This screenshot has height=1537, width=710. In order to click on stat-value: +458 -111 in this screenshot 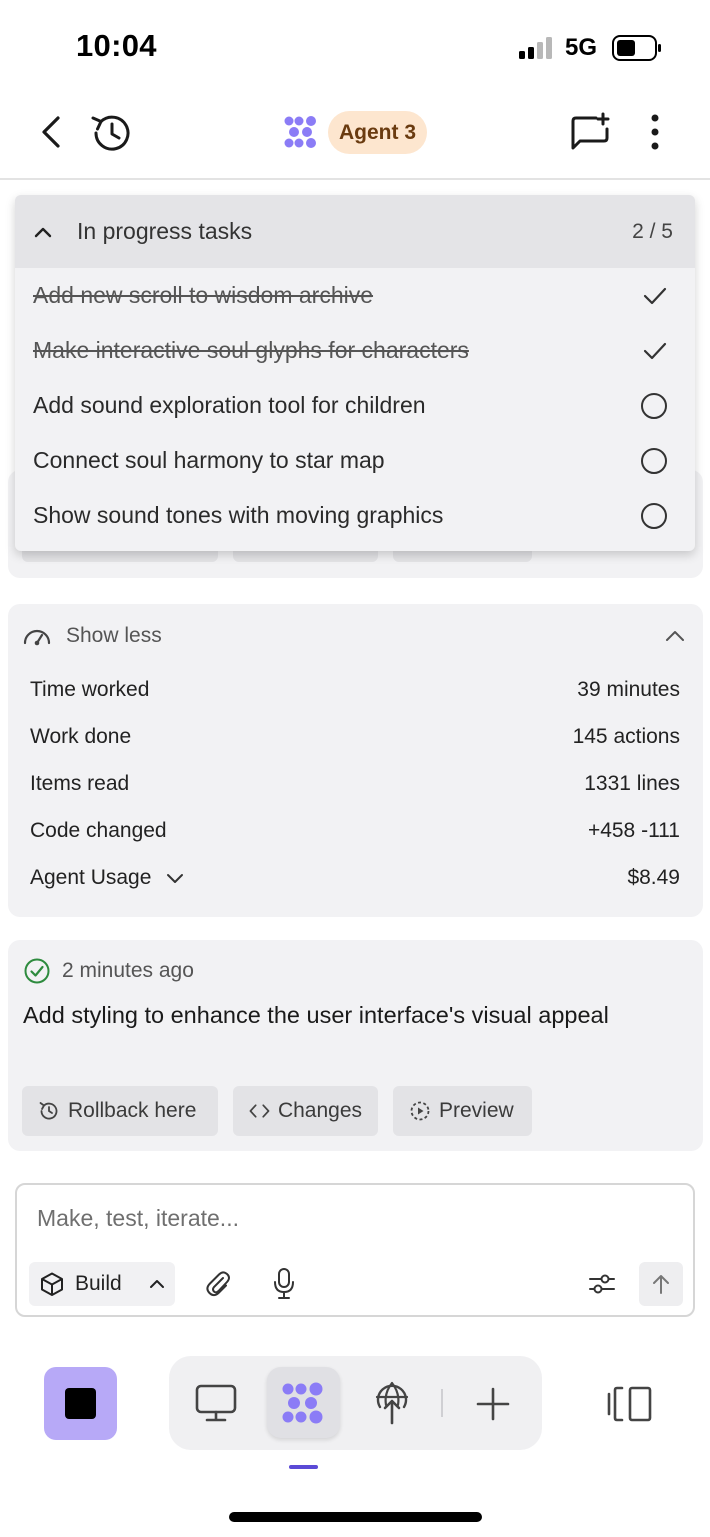, I will do `click(633, 830)`.